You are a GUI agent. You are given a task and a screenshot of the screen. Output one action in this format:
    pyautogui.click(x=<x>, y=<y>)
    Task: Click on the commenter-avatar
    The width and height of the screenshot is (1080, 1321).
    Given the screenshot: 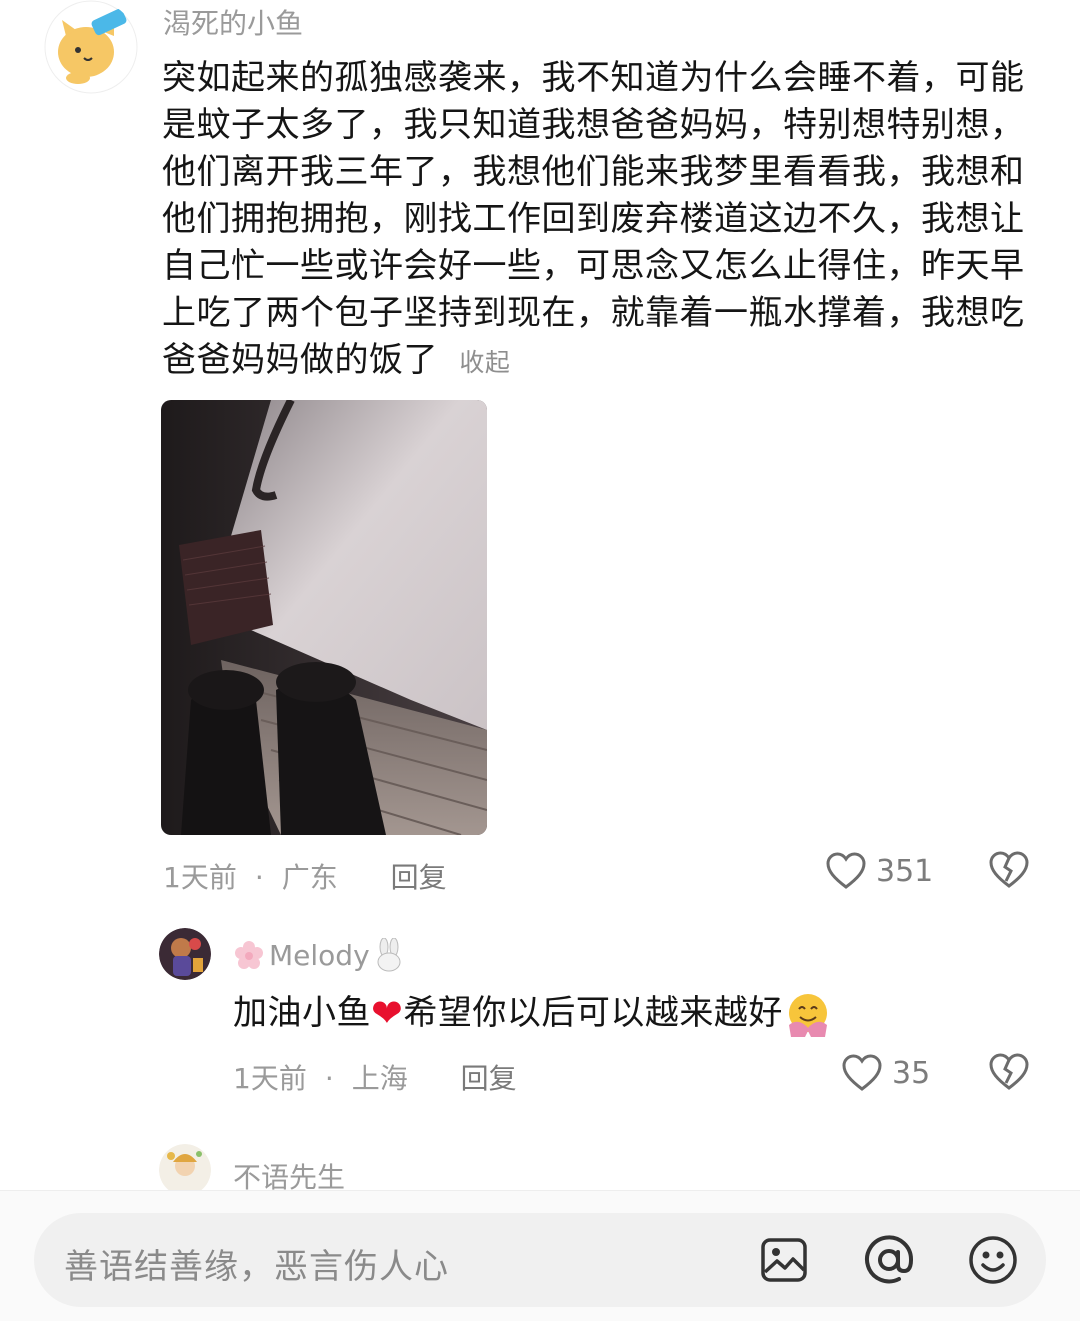 What is the action you would take?
    pyautogui.click(x=91, y=47)
    